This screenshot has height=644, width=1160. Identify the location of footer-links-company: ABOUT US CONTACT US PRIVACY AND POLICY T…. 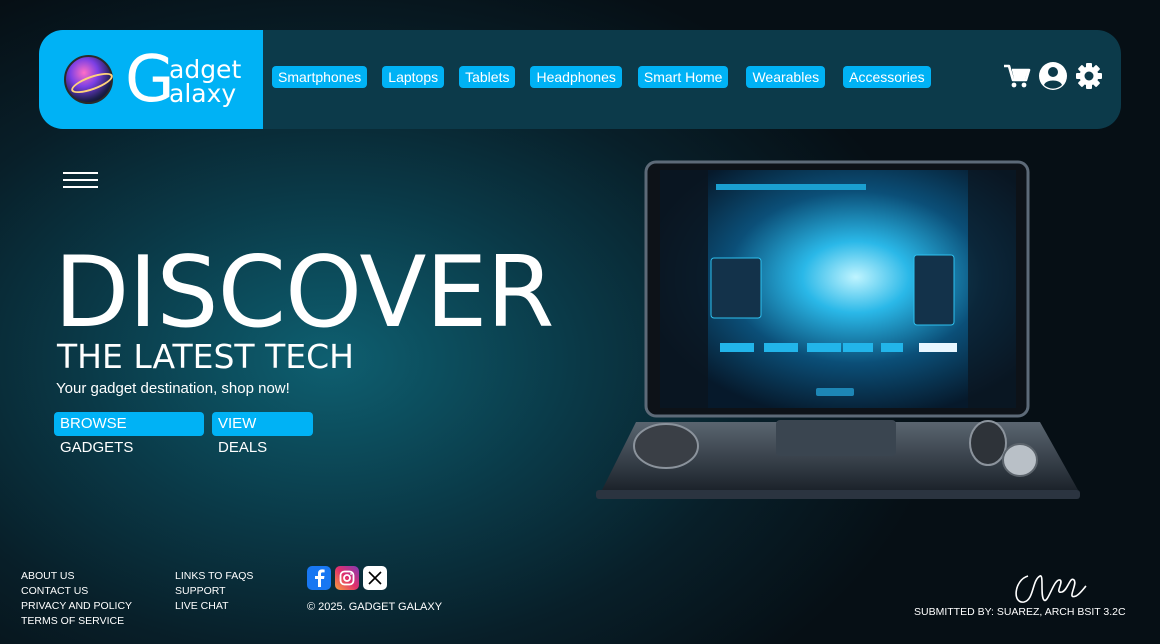
(76, 599).